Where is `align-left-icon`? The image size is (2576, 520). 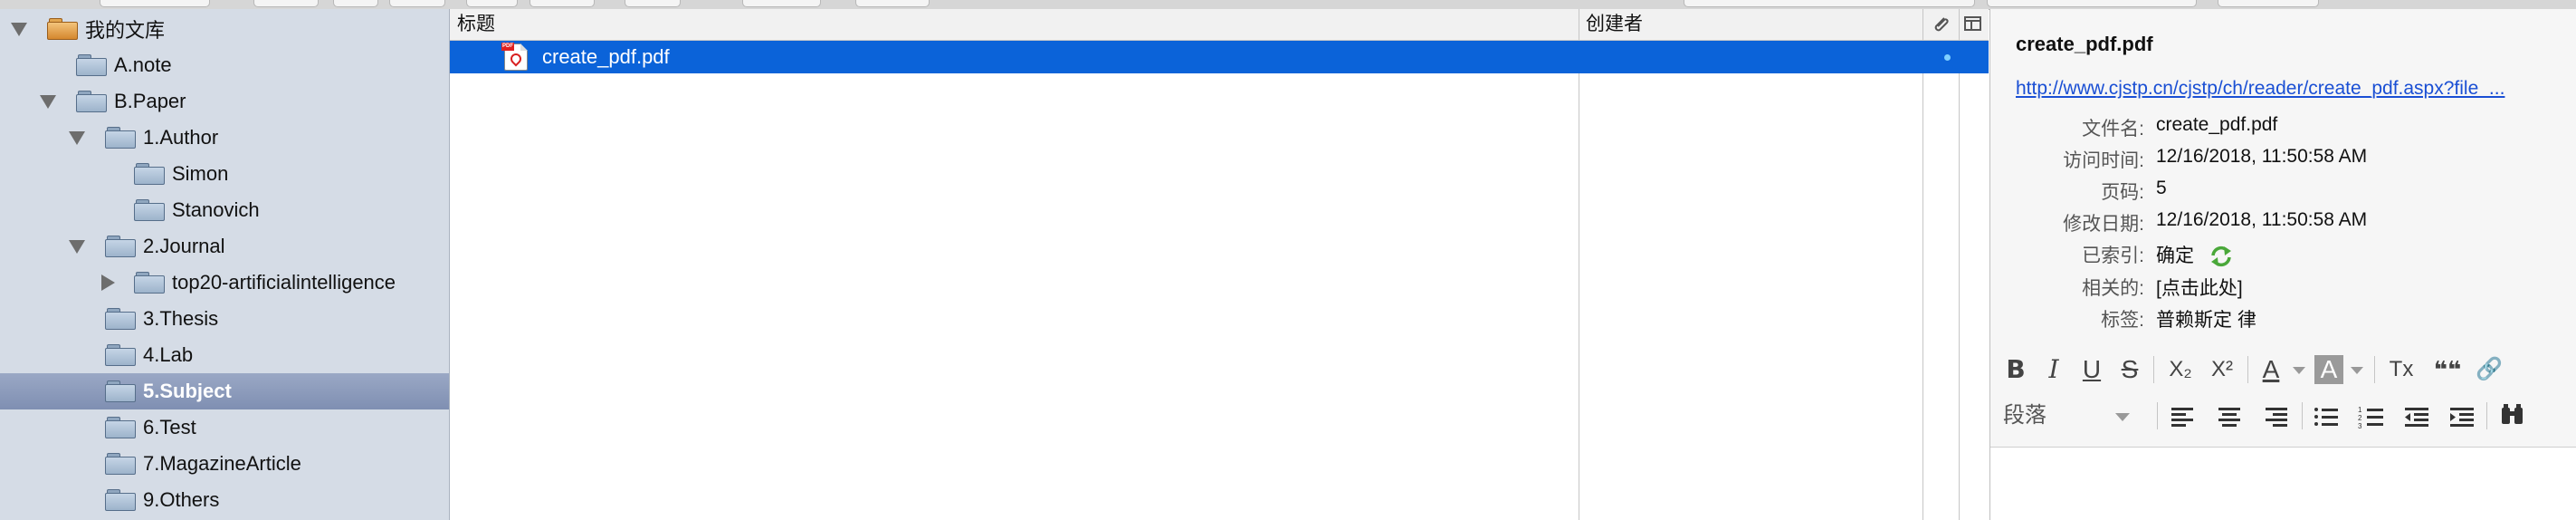
align-left-icon is located at coordinates (2184, 416).